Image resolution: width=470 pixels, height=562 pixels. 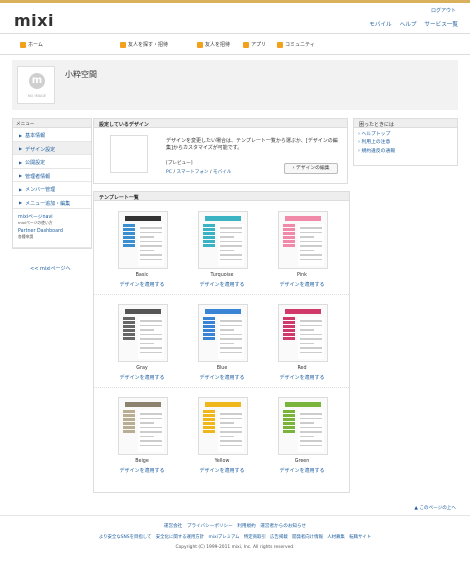 I want to click on nav-invite-label: 友人を招待, so click(x=218, y=45).